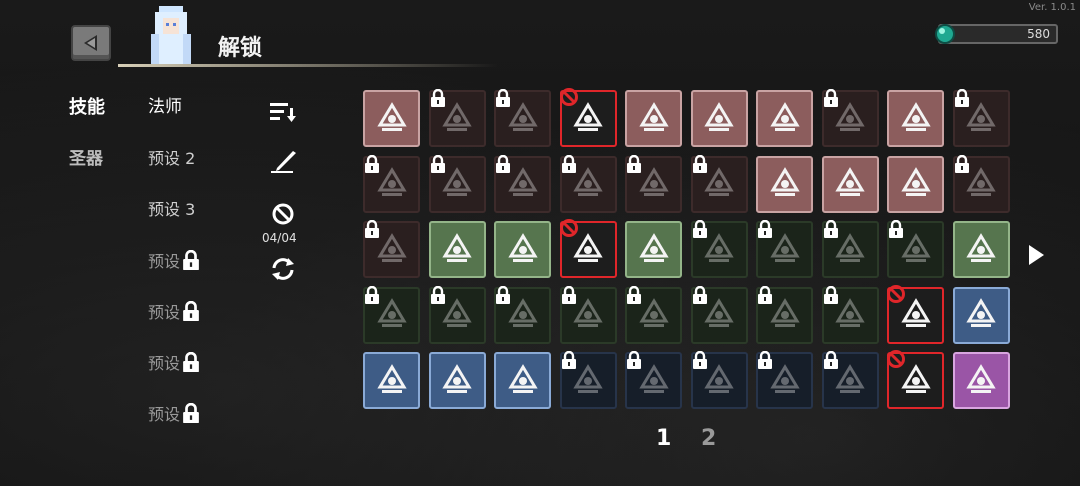  I want to click on title-underline, so click(308, 65).